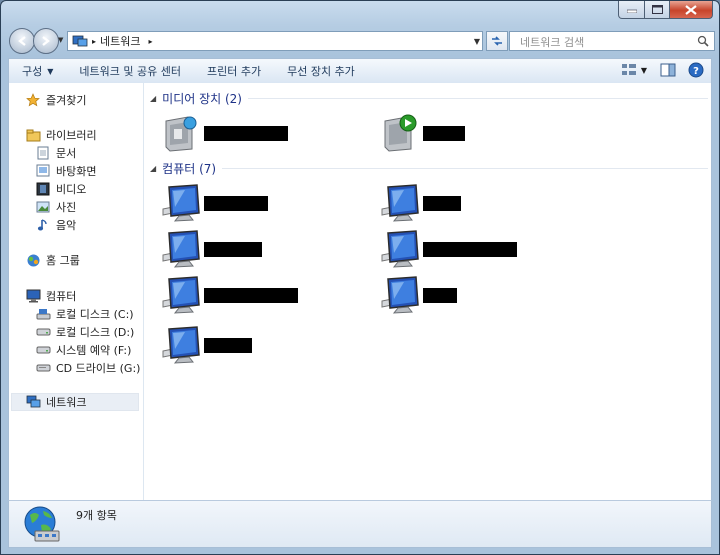  What do you see at coordinates (95, 314) in the screenshot?
I see `nav-drive-c-label: 로컬 디스크 (C:)` at bounding box center [95, 314].